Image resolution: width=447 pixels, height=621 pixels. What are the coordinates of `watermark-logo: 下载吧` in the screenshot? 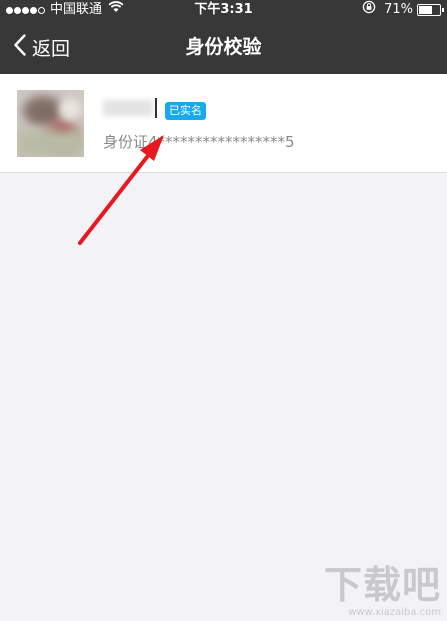 It's located at (382, 585).